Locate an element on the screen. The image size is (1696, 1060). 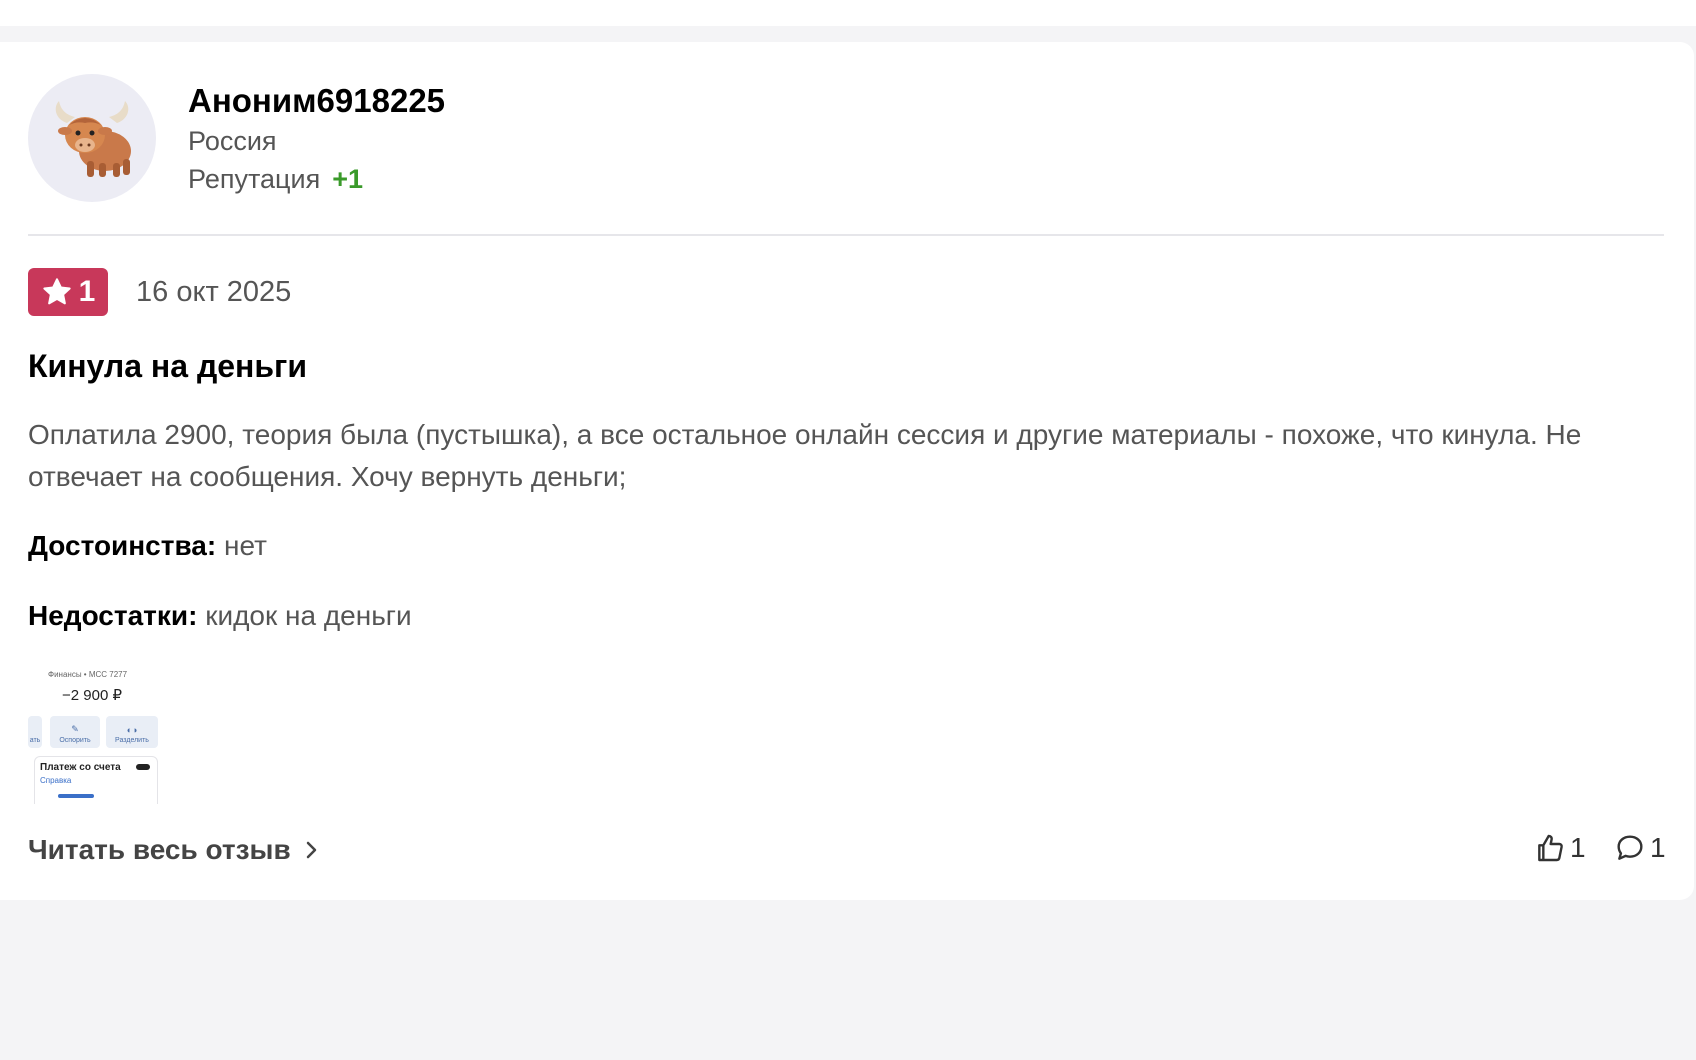
star-icon is located at coordinates (56, 291).